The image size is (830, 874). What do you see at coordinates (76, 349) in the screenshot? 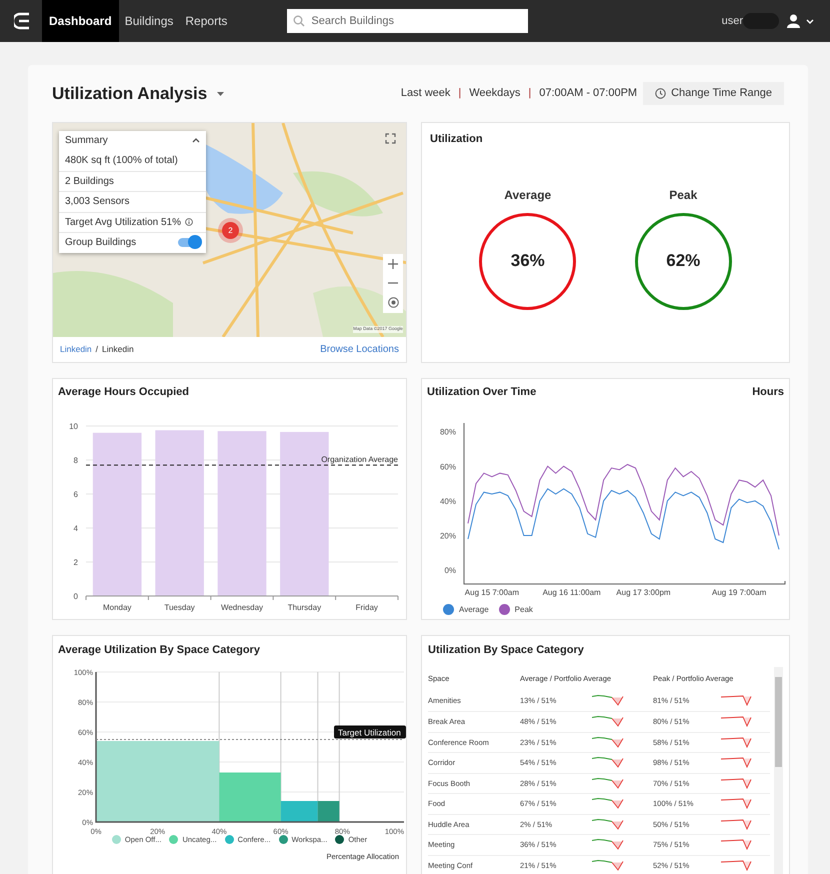
I see `breadcrumb-link: Linkedin` at bounding box center [76, 349].